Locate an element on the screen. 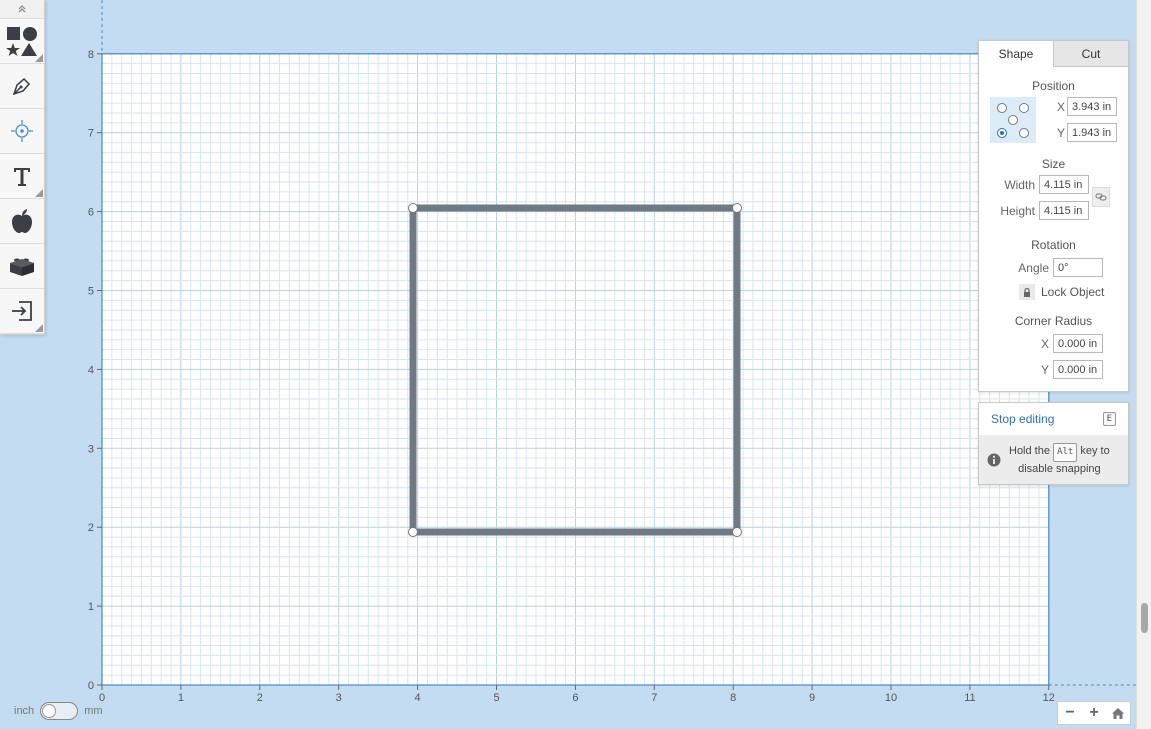  projects-tool-button is located at coordinates (22, 266).